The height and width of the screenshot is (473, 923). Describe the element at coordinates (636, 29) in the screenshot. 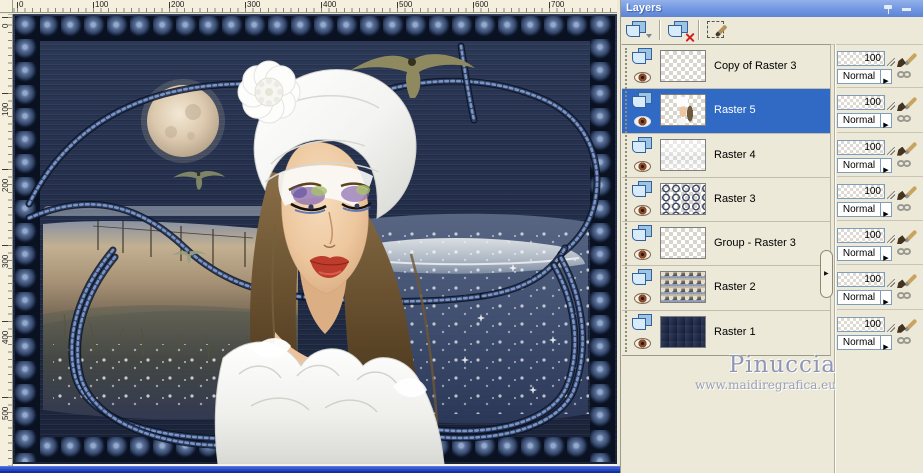

I see `new-layer-icon` at that location.